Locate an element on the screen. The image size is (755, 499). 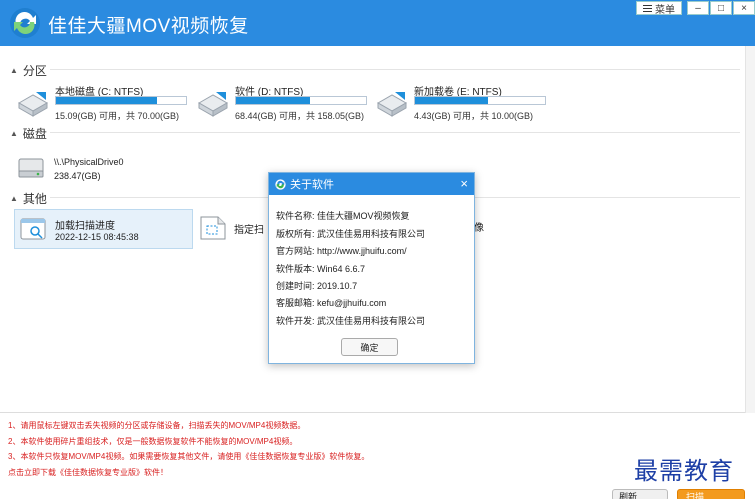
dialog-title-bar: 关于软件 × is located at coordinates (371, 184).